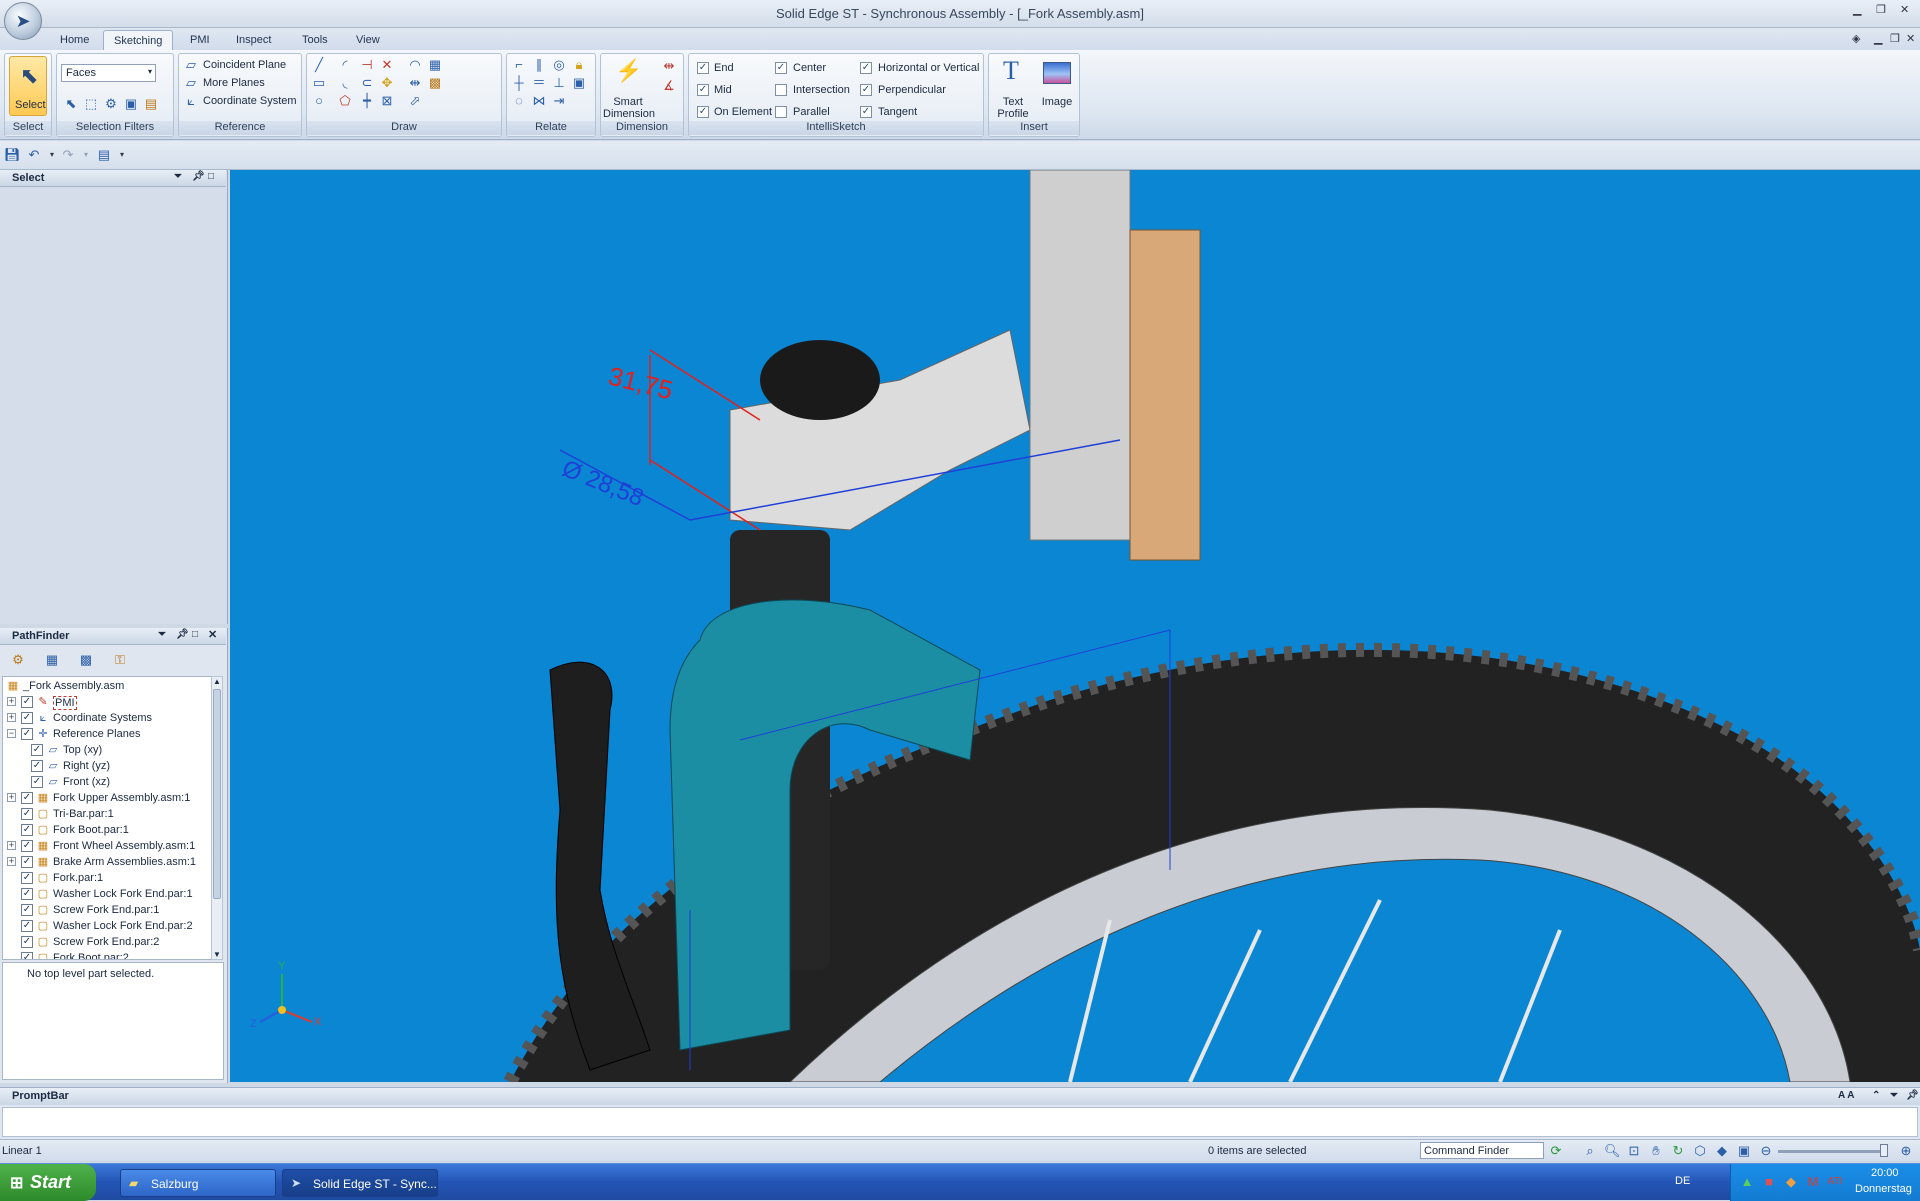  What do you see at coordinates (319, 83) in the screenshot?
I see `rectangle-icon: ▭` at bounding box center [319, 83].